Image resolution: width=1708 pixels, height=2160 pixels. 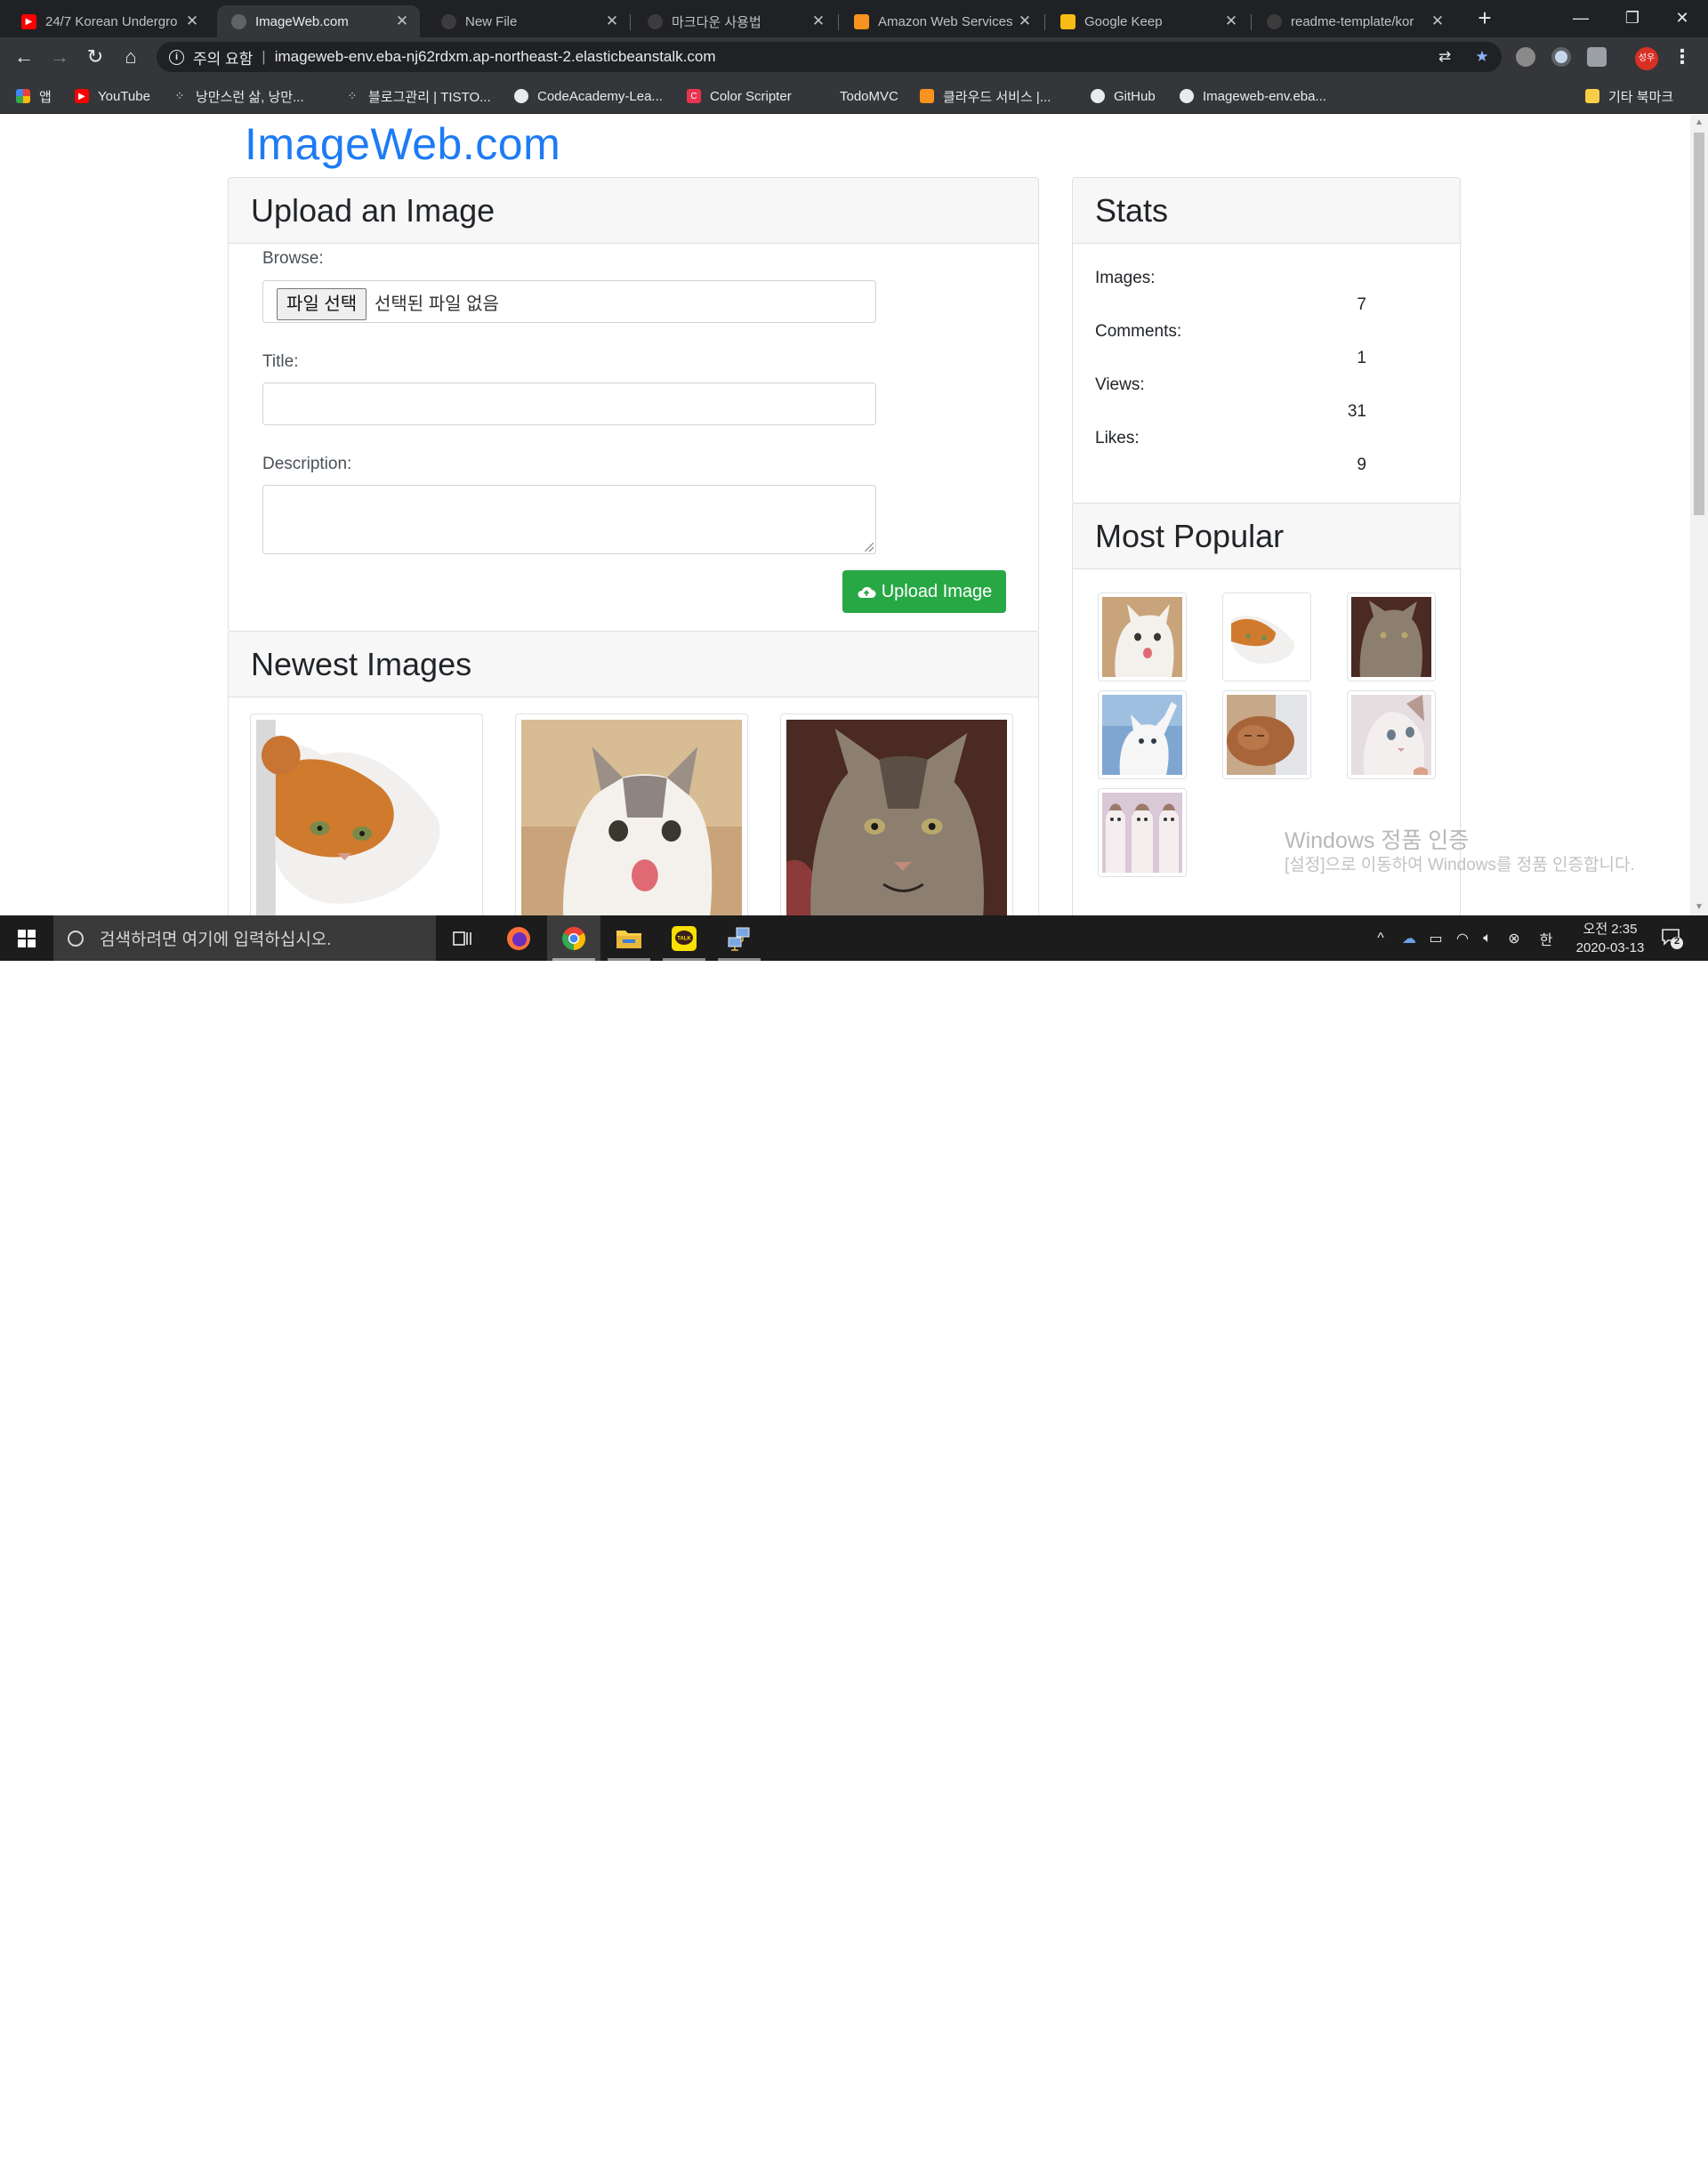 I want to click on scroll-down-arrow-icon: ▼, so click(x=1699, y=907).